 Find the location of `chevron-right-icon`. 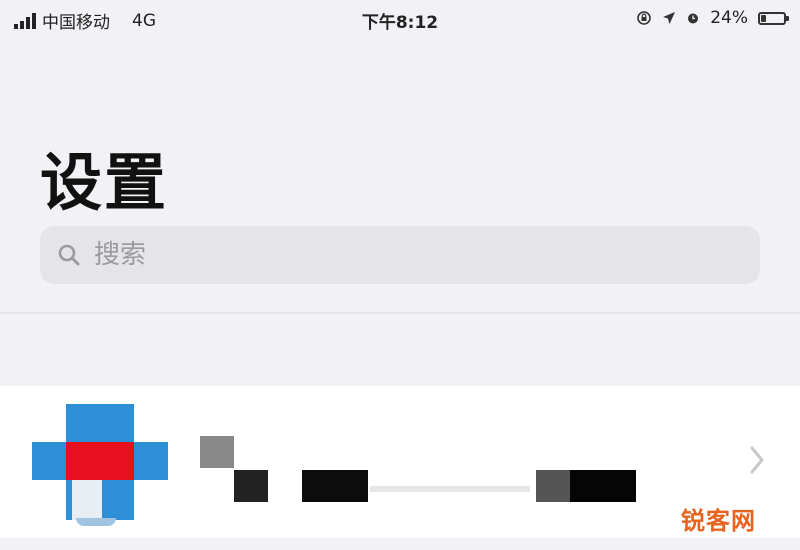

chevron-right-icon is located at coordinates (757, 460).